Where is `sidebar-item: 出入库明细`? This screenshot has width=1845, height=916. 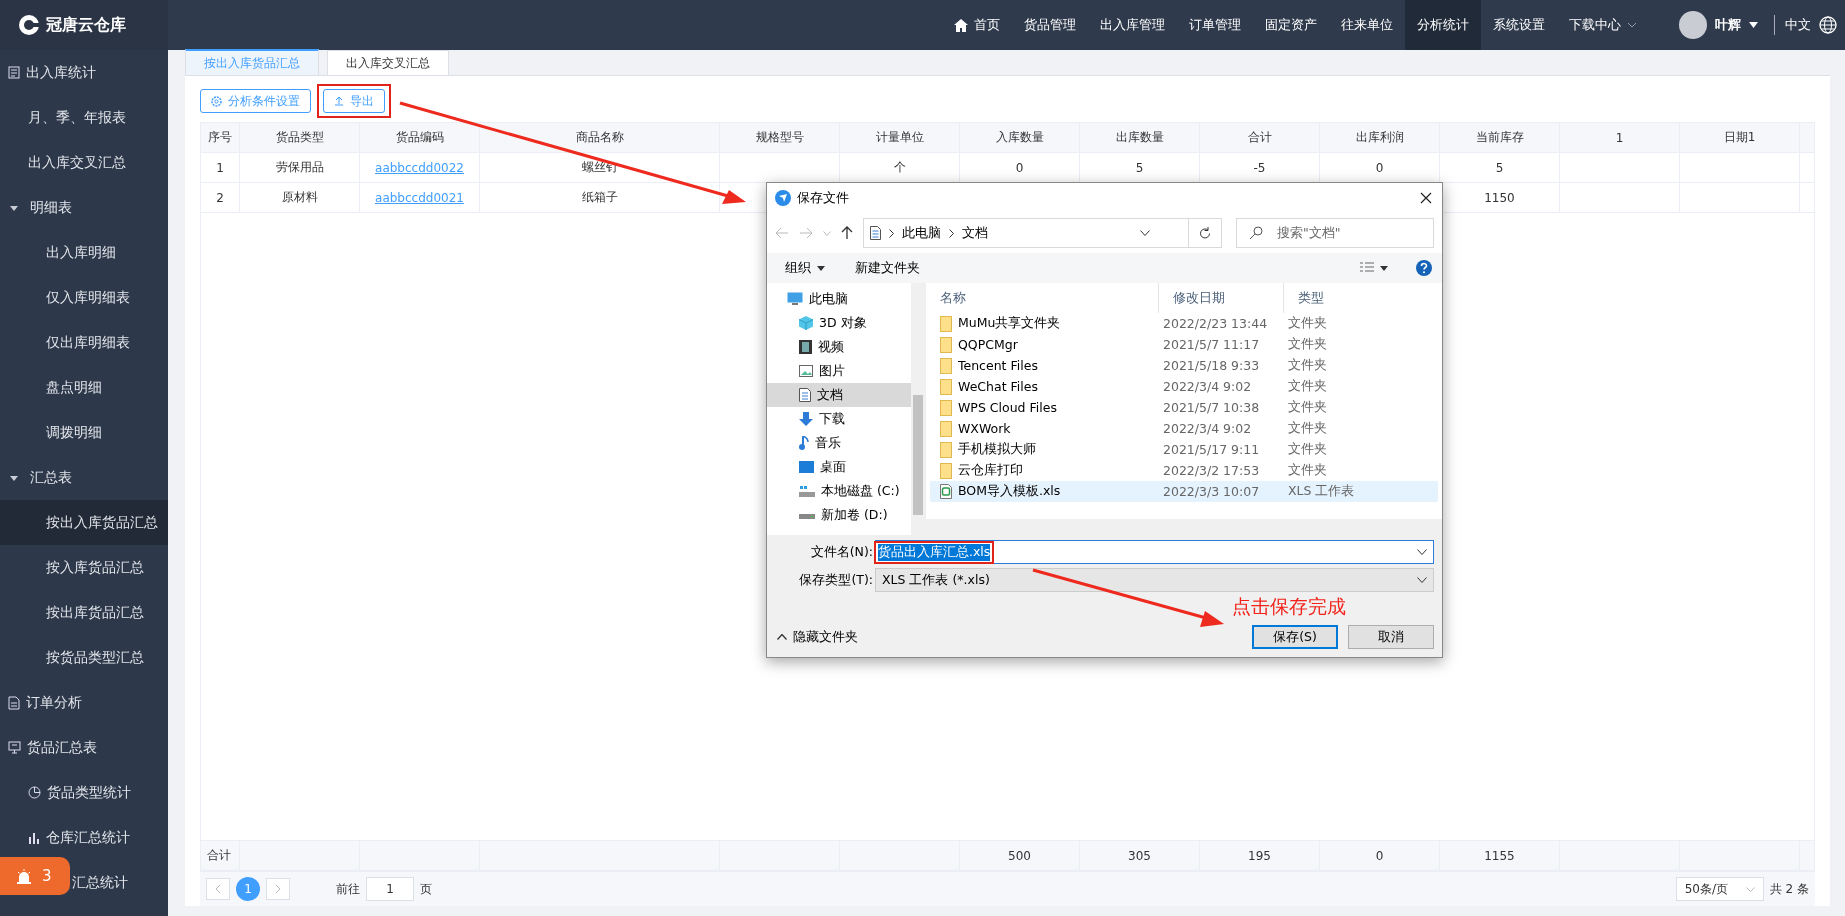
sidebar-item: 出入库明细 is located at coordinates (84, 252).